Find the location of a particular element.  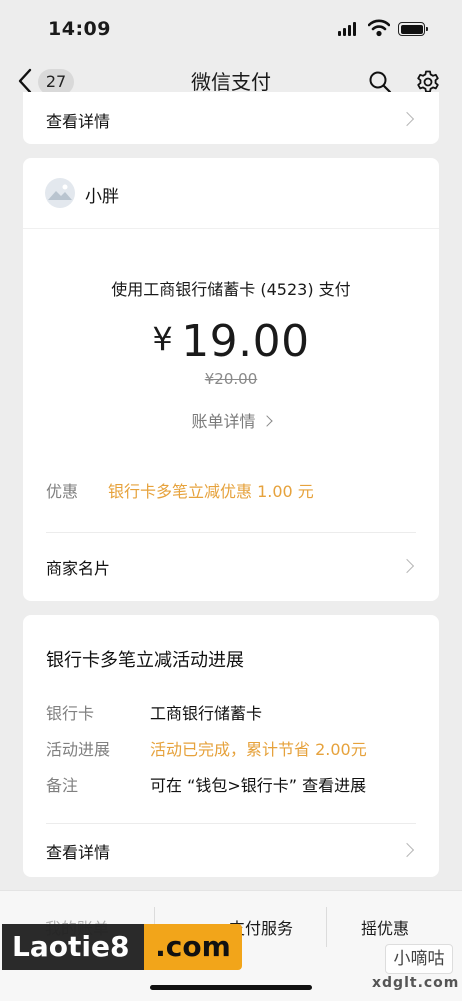

currency-symbol: ¥ is located at coordinates (163, 339).